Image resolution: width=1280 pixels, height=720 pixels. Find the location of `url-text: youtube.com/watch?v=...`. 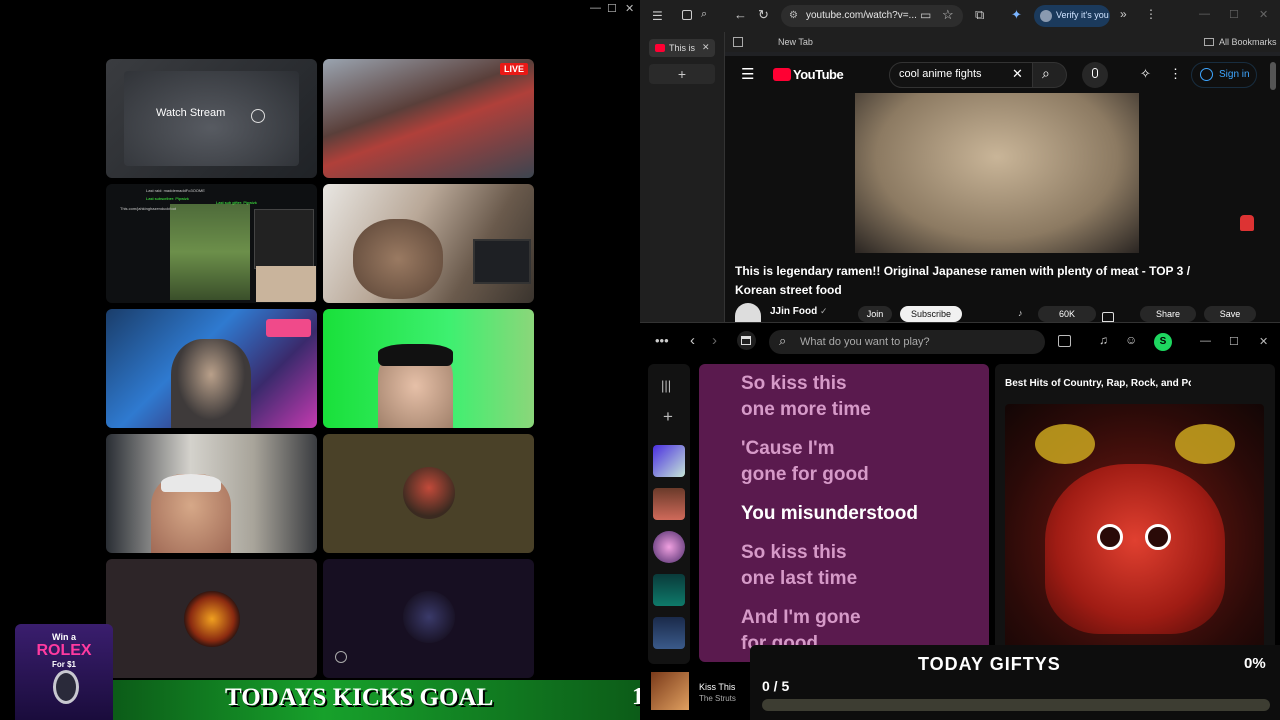

url-text: youtube.com/watch?v=... is located at coordinates (861, 15).